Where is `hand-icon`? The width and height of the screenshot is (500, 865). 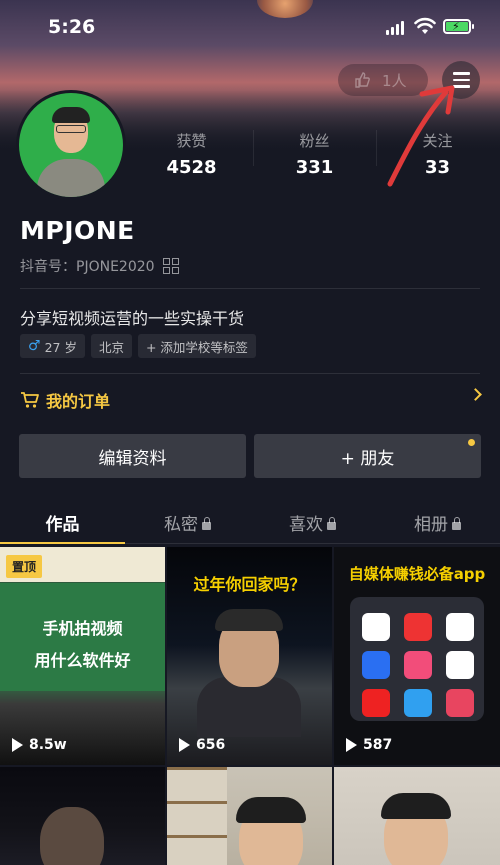 hand-icon is located at coordinates (362, 80).